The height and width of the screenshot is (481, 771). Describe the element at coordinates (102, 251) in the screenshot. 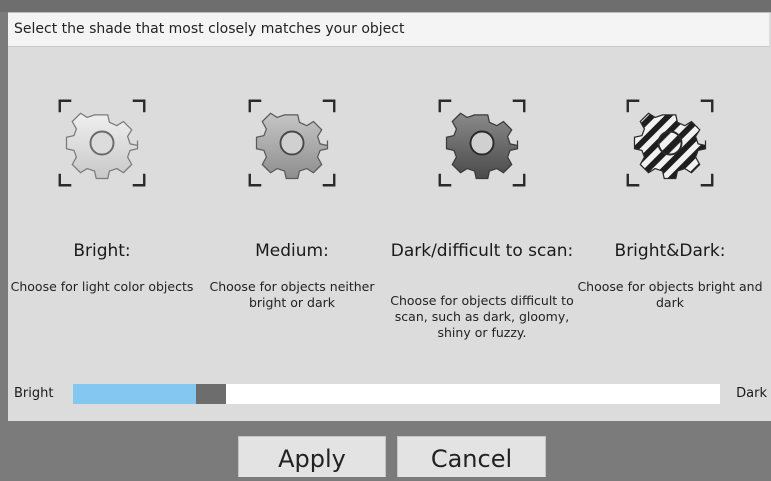

I see `option-bright-name: Bright:` at that location.